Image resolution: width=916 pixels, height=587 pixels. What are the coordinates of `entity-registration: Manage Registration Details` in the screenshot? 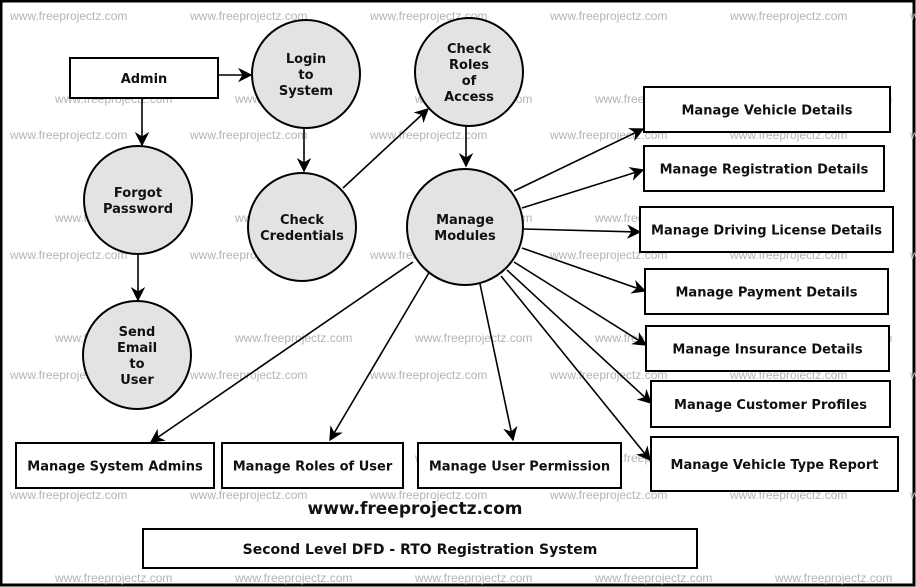 It's located at (764, 168).